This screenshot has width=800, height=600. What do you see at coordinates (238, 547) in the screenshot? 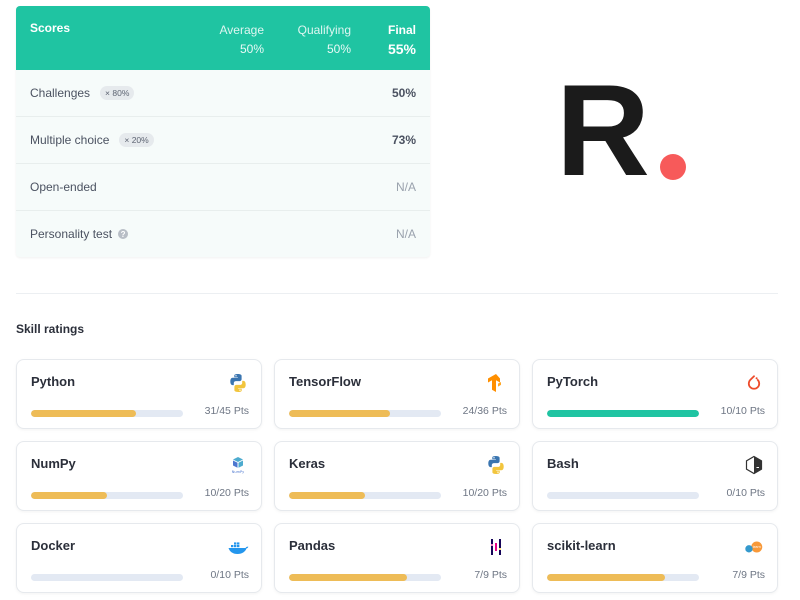
I see `docker-icon` at bounding box center [238, 547].